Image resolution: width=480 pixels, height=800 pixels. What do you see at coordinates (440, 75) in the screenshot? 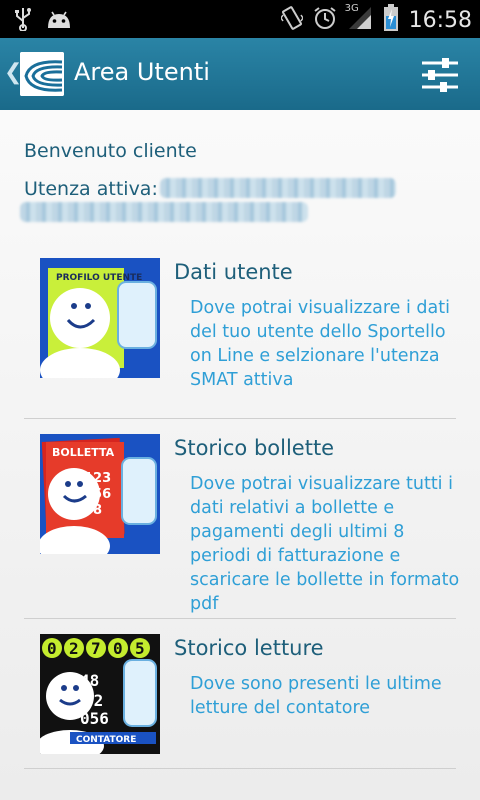
I see `settings-sliders-icon` at bounding box center [440, 75].